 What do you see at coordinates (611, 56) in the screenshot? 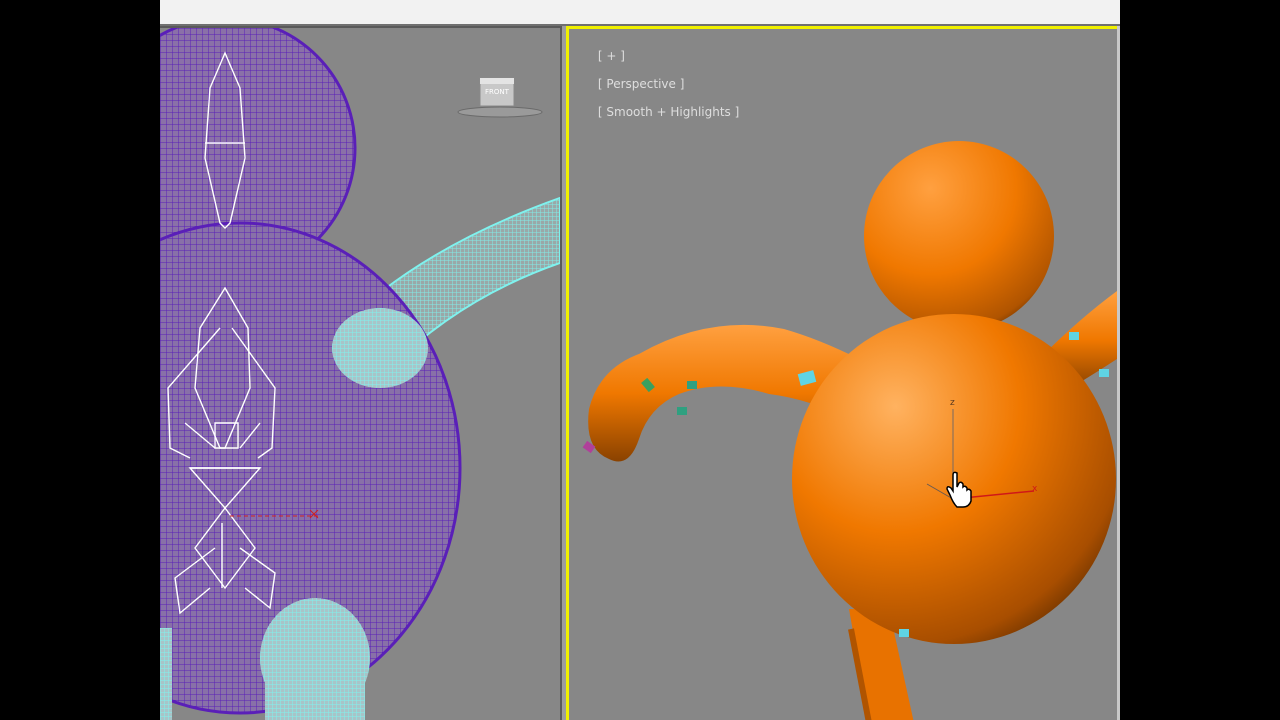
I see `viewport-menu-plus: [ + ]` at bounding box center [611, 56].